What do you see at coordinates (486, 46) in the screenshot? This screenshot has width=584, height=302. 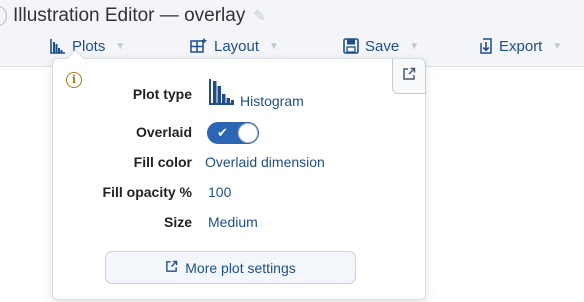 I see `export-icon` at bounding box center [486, 46].